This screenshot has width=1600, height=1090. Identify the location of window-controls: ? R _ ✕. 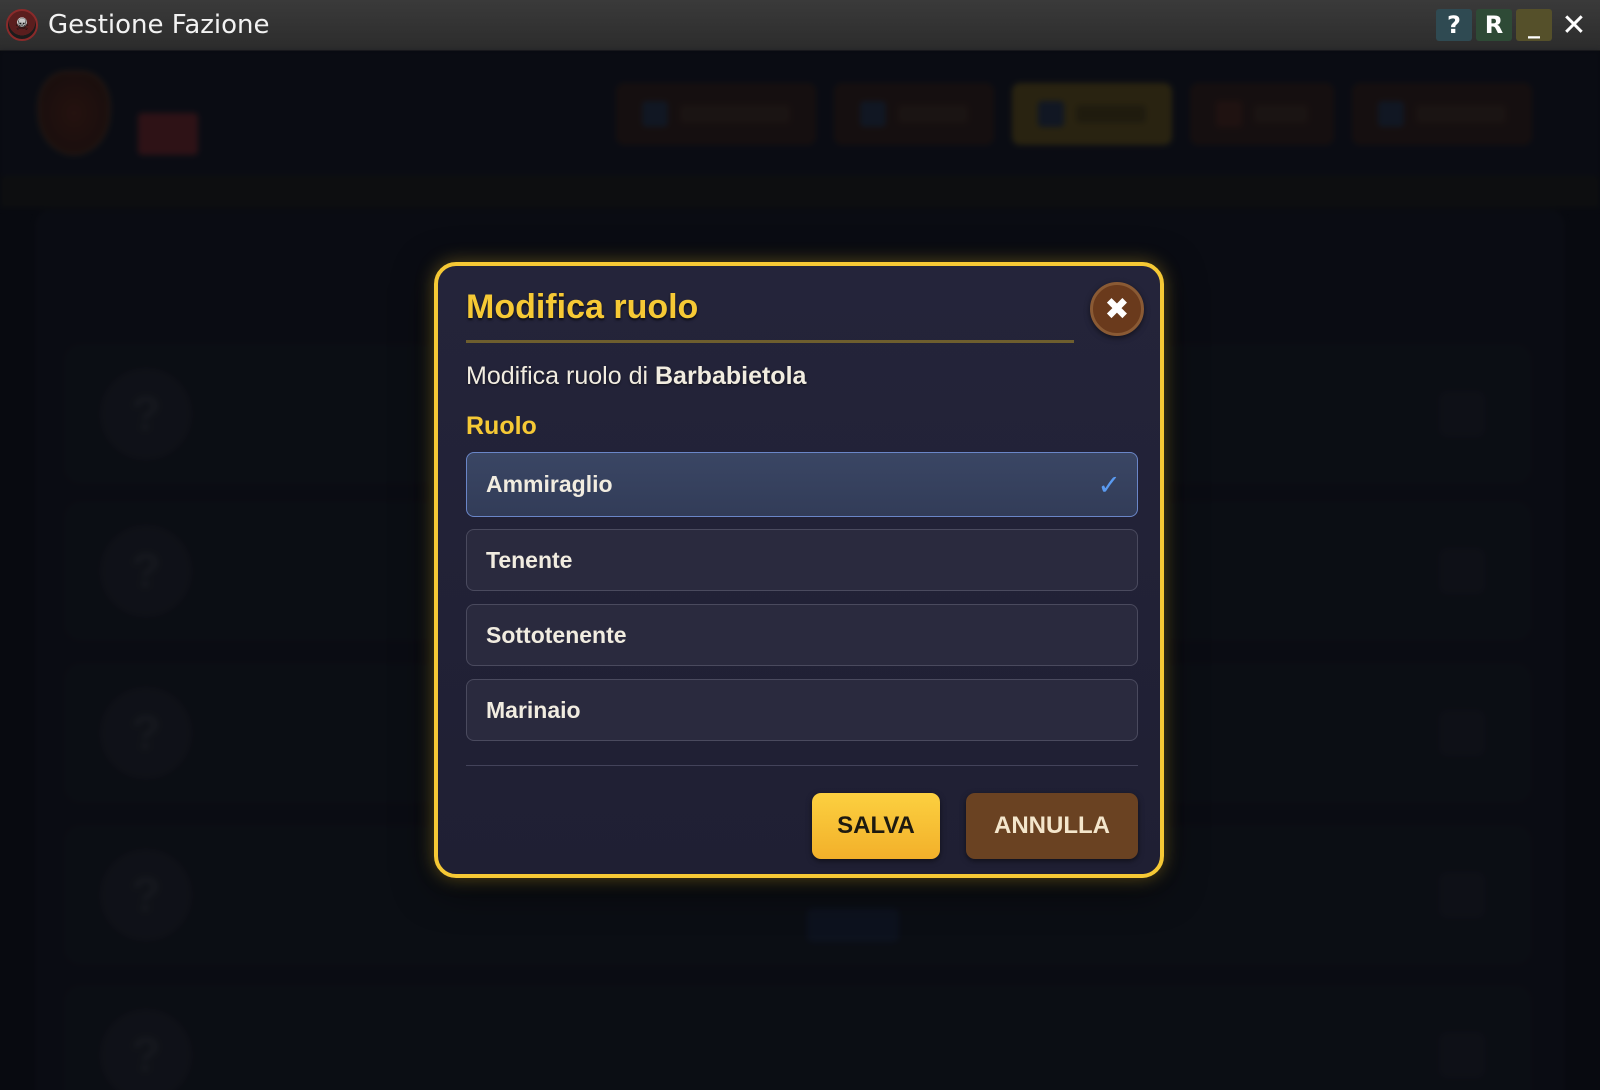
(1514, 25).